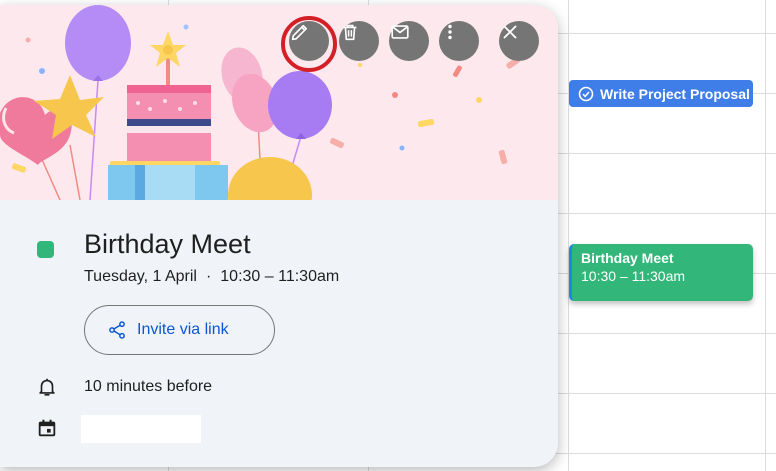 The height and width of the screenshot is (471, 776). What do you see at coordinates (359, 41) in the screenshot?
I see `delete-event-button` at bounding box center [359, 41].